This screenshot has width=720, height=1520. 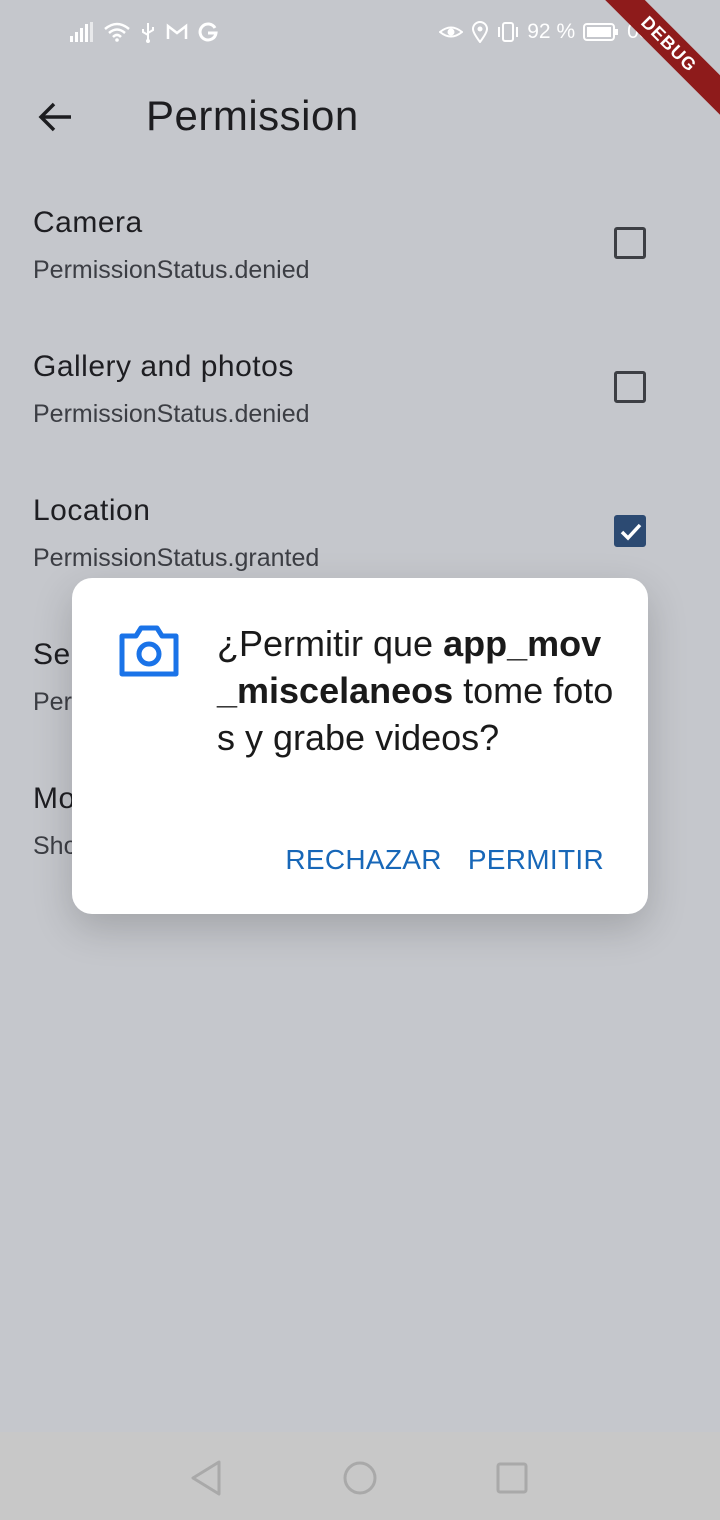 I want to click on gmail-icon, so click(x=177, y=32).